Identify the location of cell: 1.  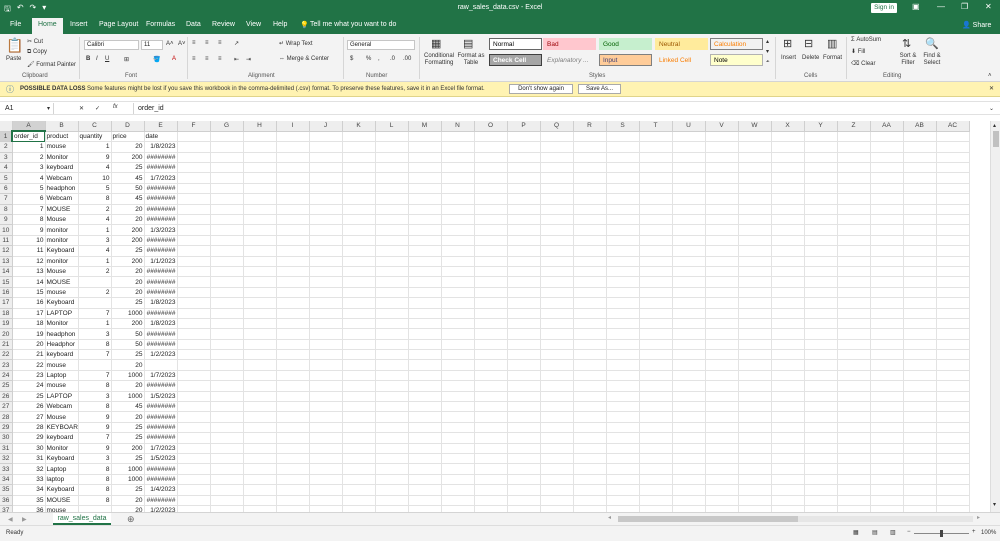
(29, 147).